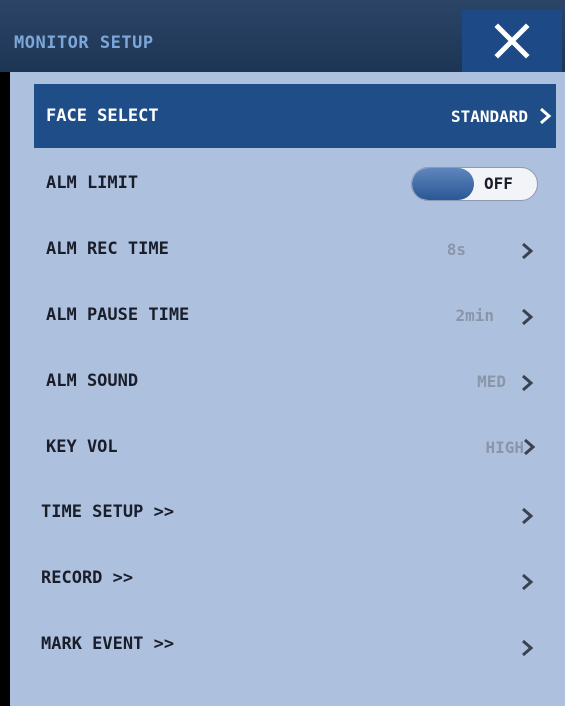  What do you see at coordinates (474, 315) in the screenshot?
I see `alm-pause-time-value: 2min` at bounding box center [474, 315].